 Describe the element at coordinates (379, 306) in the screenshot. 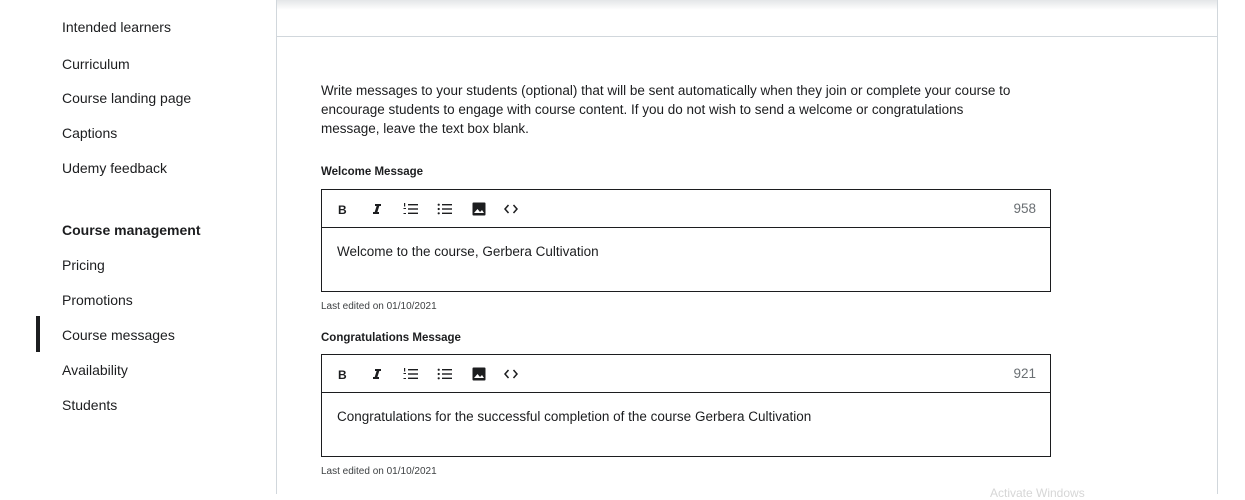

I see `welcome-last-edited: Last edited on 01/10/2021` at that location.